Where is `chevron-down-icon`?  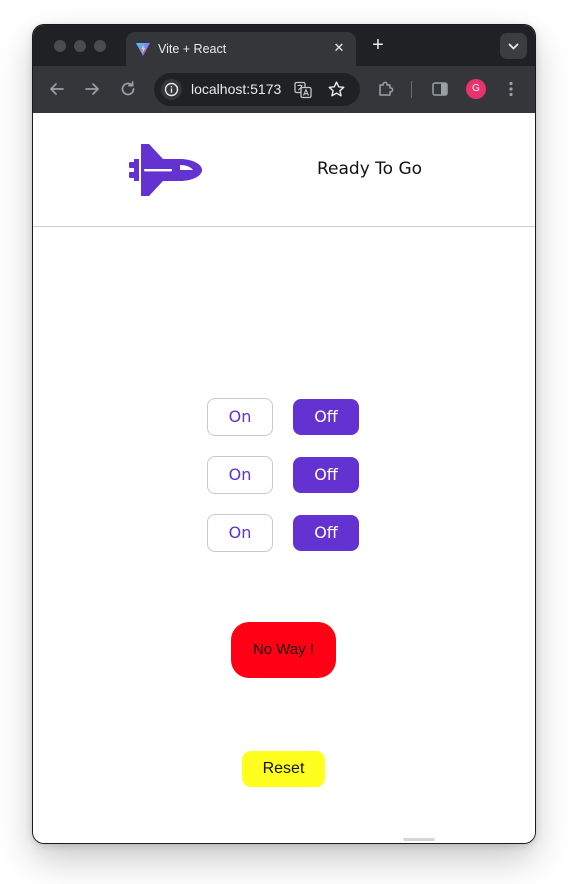 chevron-down-icon is located at coordinates (513, 46).